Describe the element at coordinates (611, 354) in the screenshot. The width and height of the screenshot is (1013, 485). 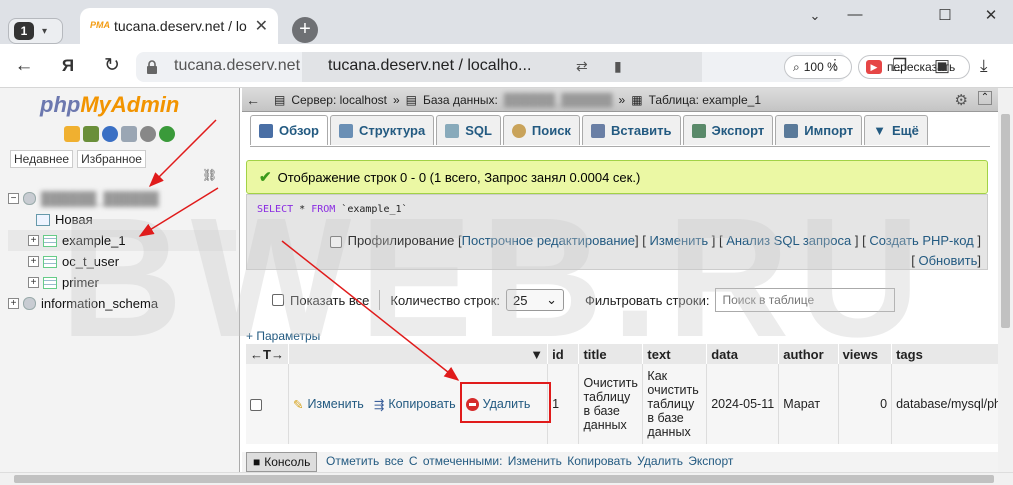
I see `column-title: title` at that location.